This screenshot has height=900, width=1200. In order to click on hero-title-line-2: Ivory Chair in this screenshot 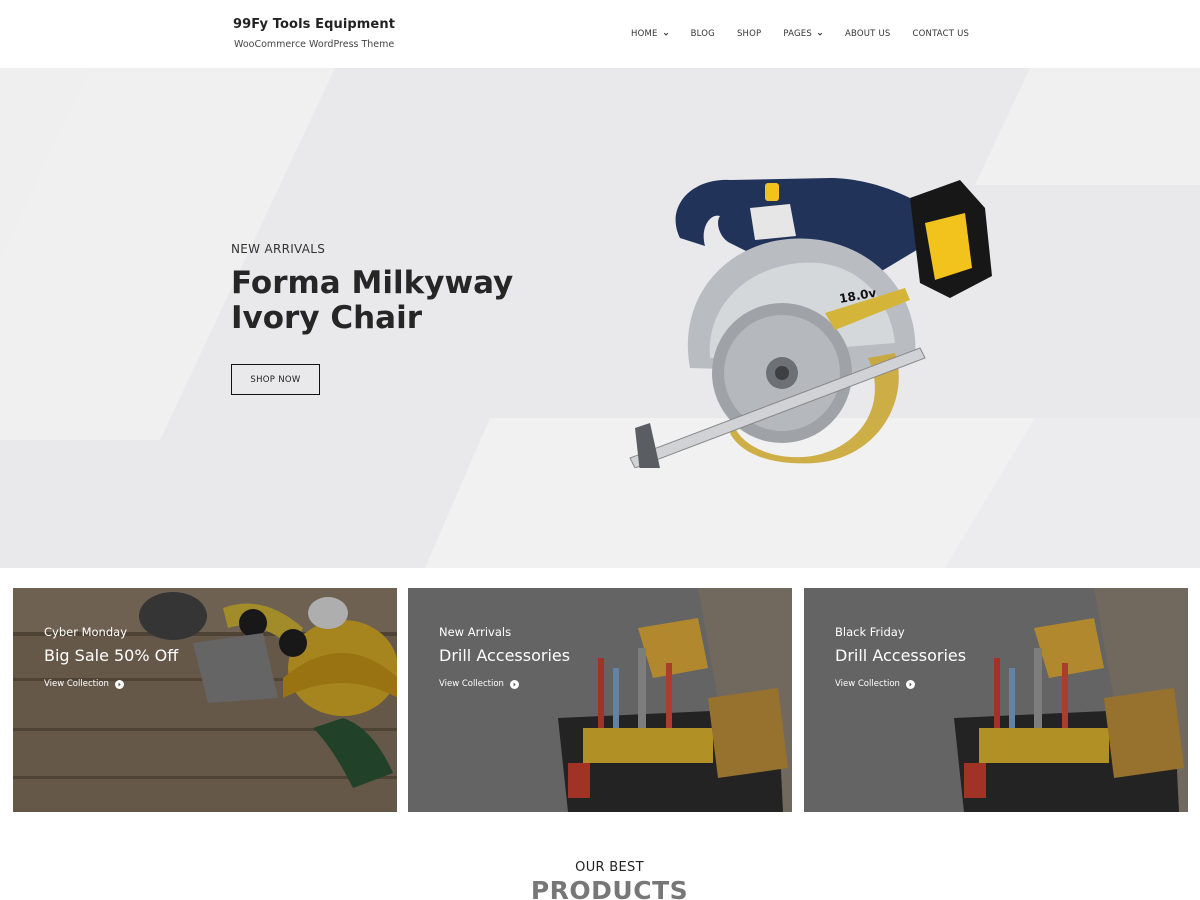, I will do `click(326, 318)`.